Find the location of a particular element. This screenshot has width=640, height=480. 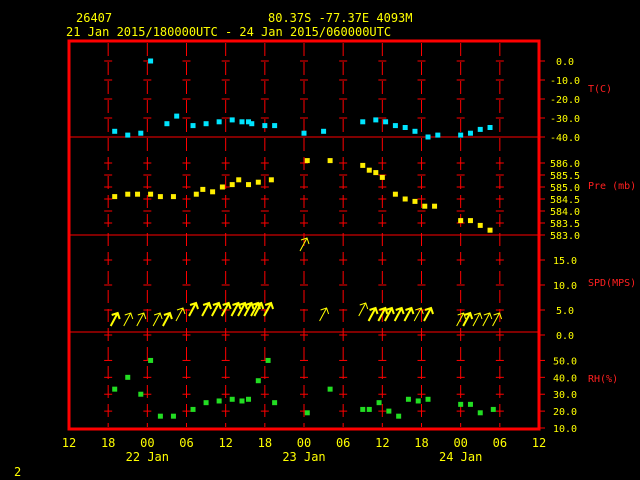

page-number: 2 is located at coordinates (17, 472).